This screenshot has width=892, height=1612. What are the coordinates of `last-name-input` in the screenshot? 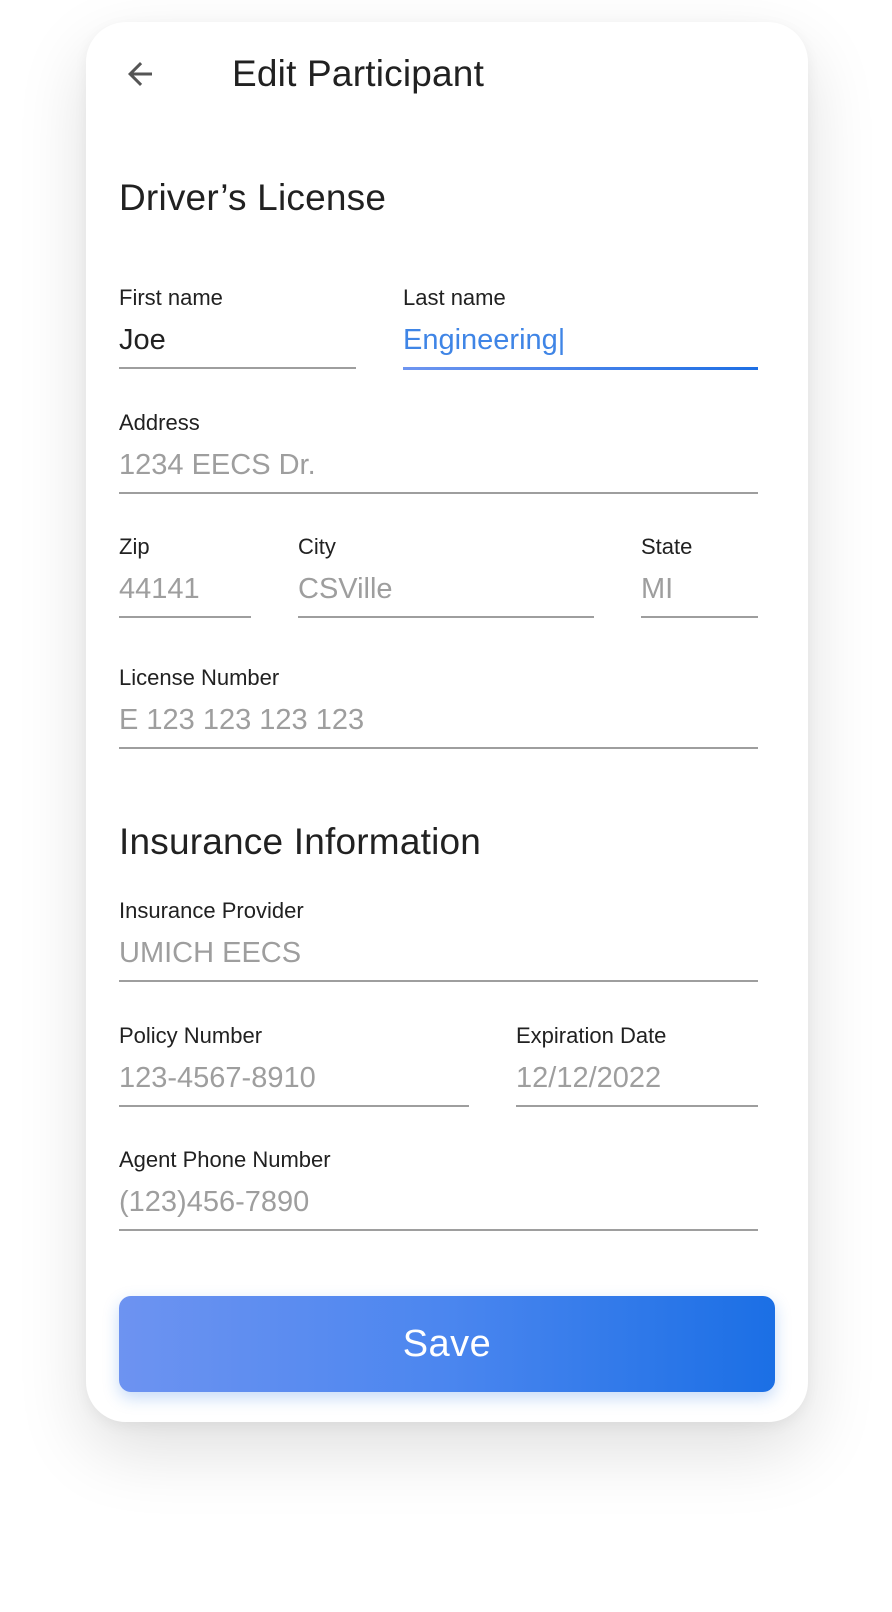 It's located at (580, 340).